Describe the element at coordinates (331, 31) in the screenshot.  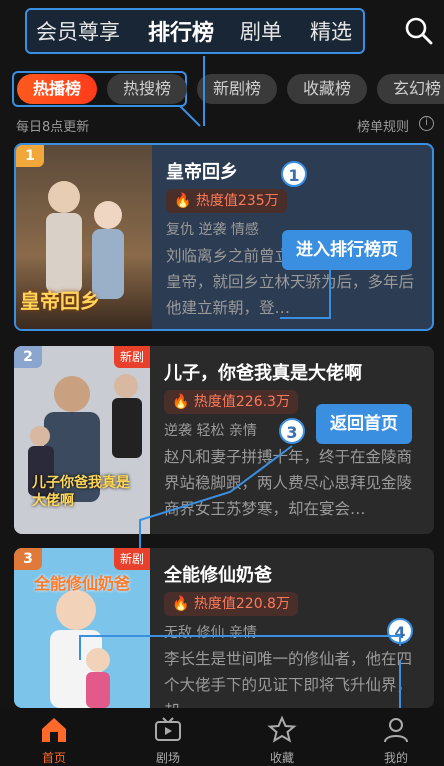
I see `tab-featured: 精选` at that location.